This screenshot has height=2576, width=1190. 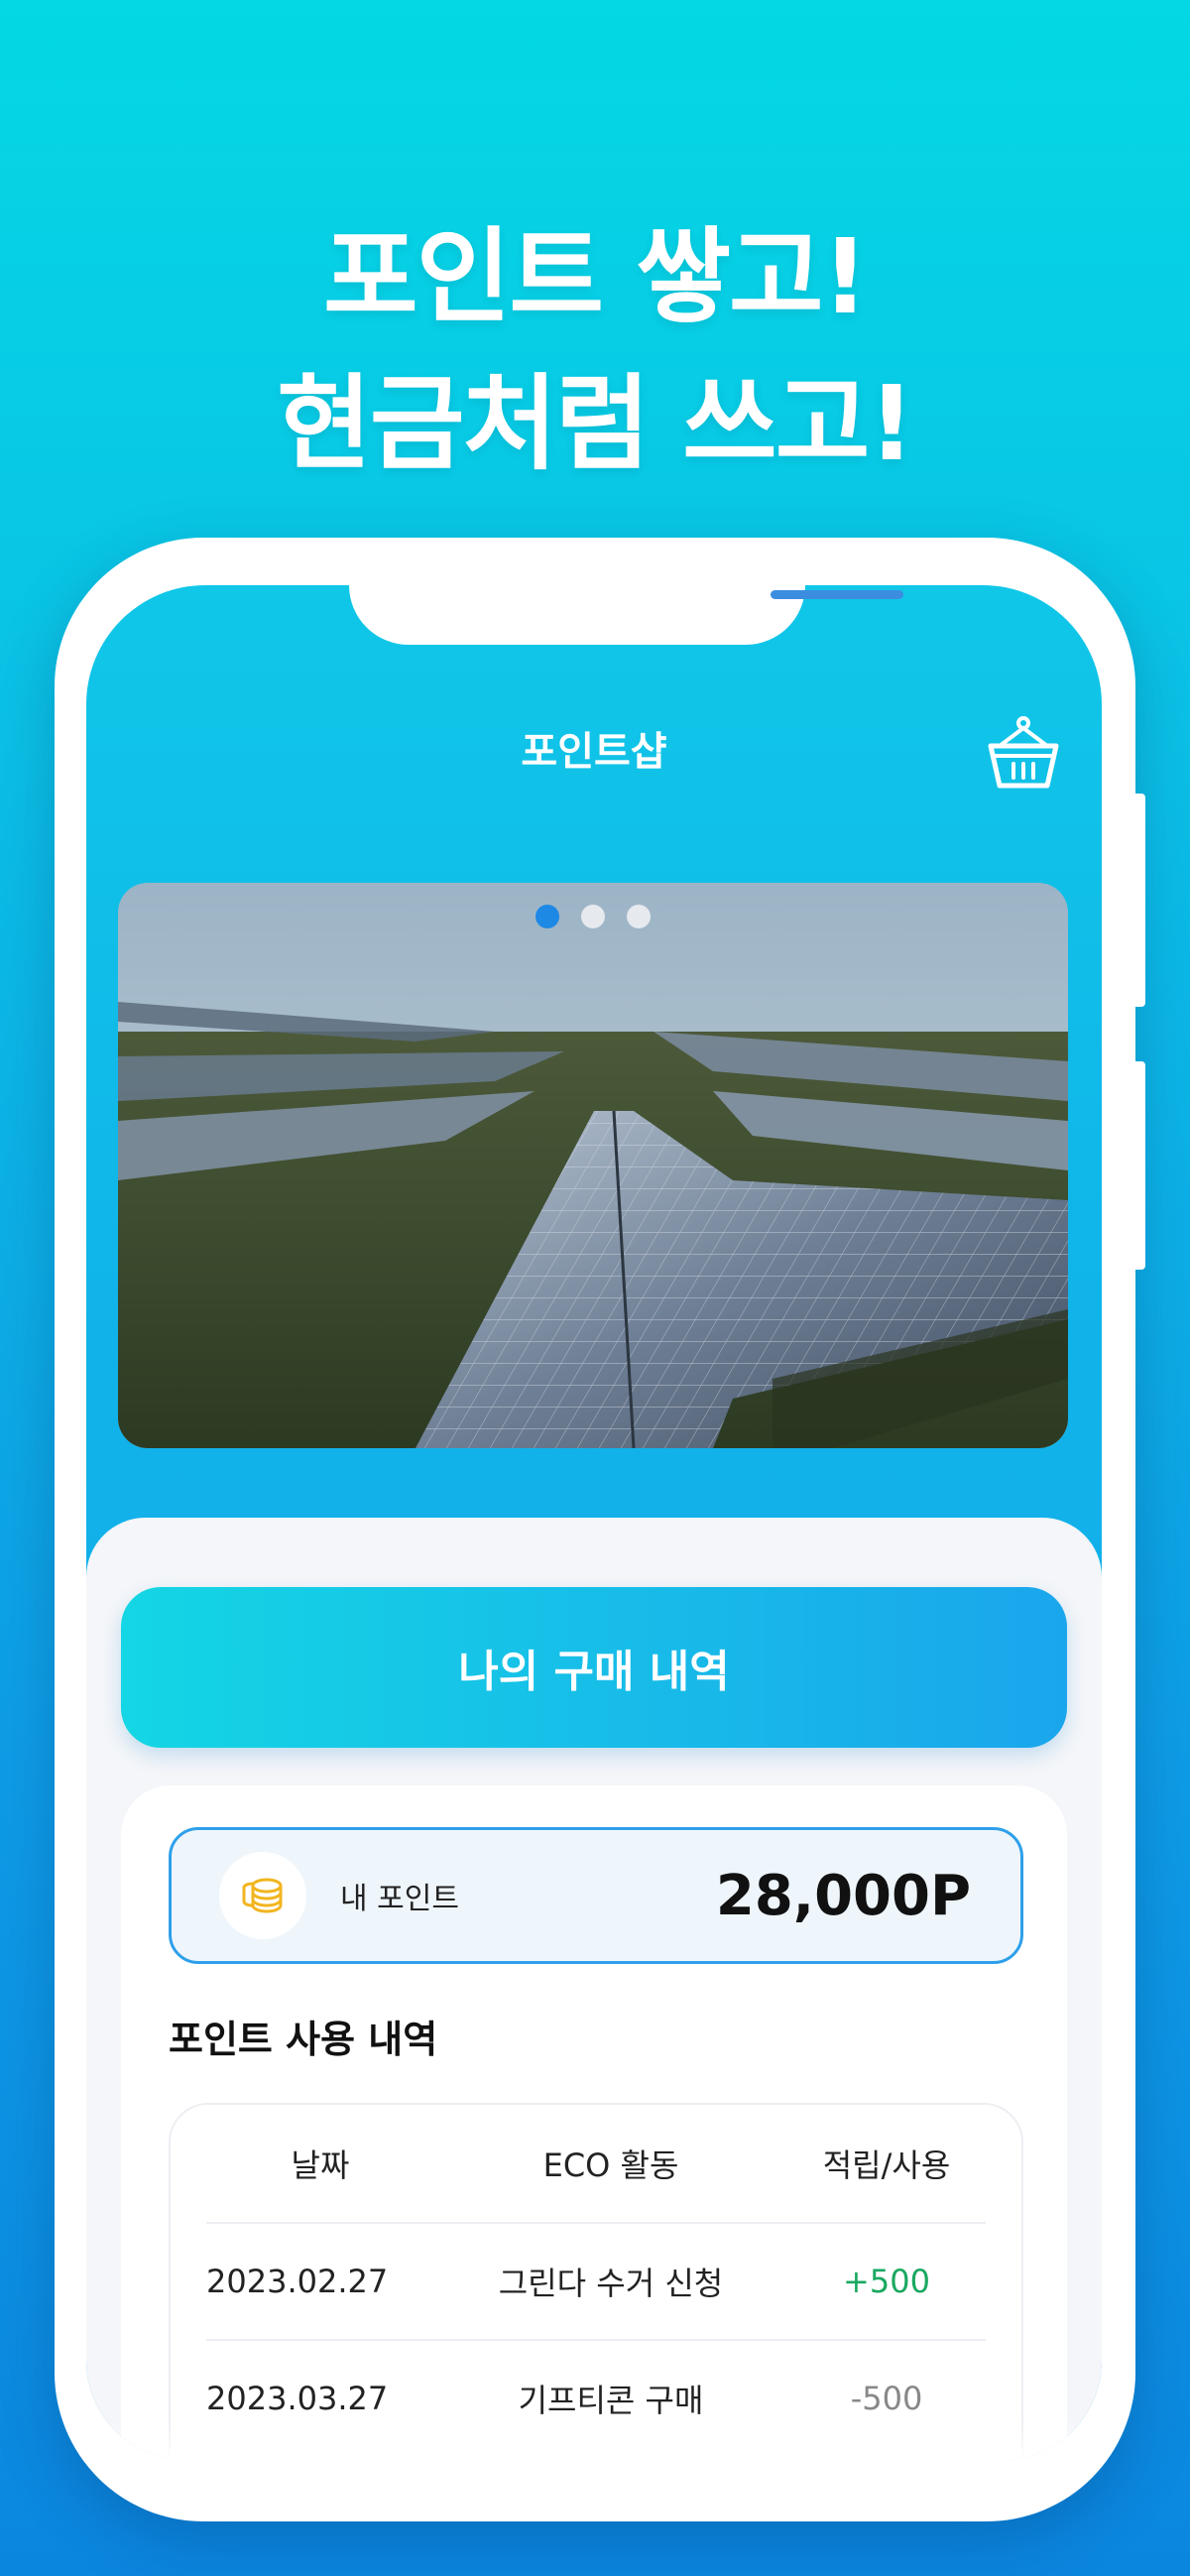 What do you see at coordinates (594, 752) in the screenshot?
I see `screen-title: 포인트샵` at bounding box center [594, 752].